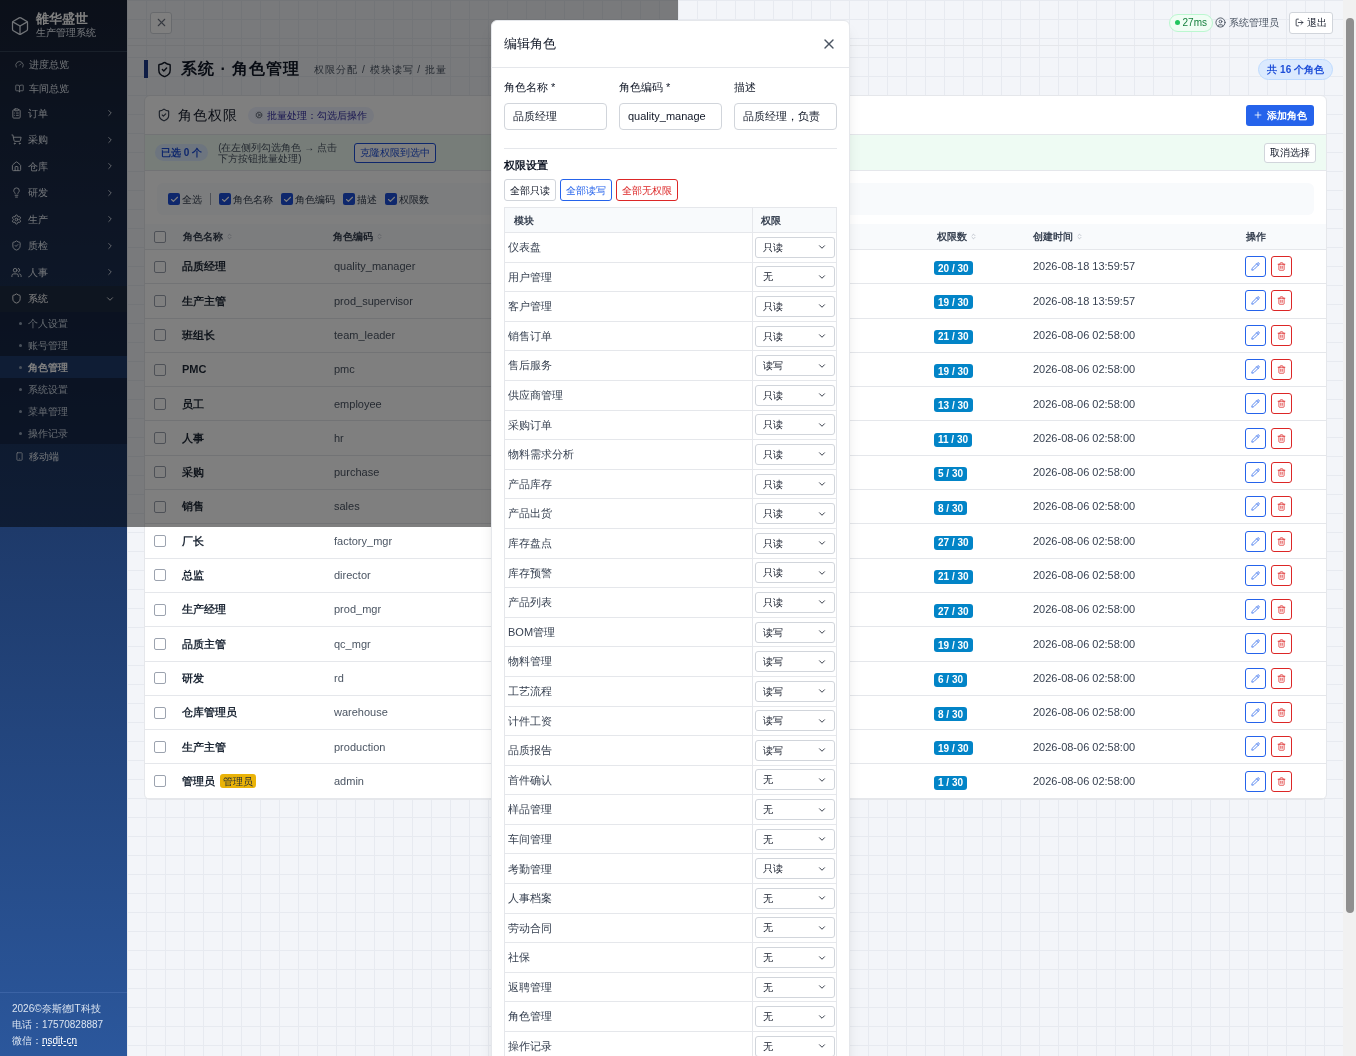  I want to click on column-header: 操作, so click(1276, 236).